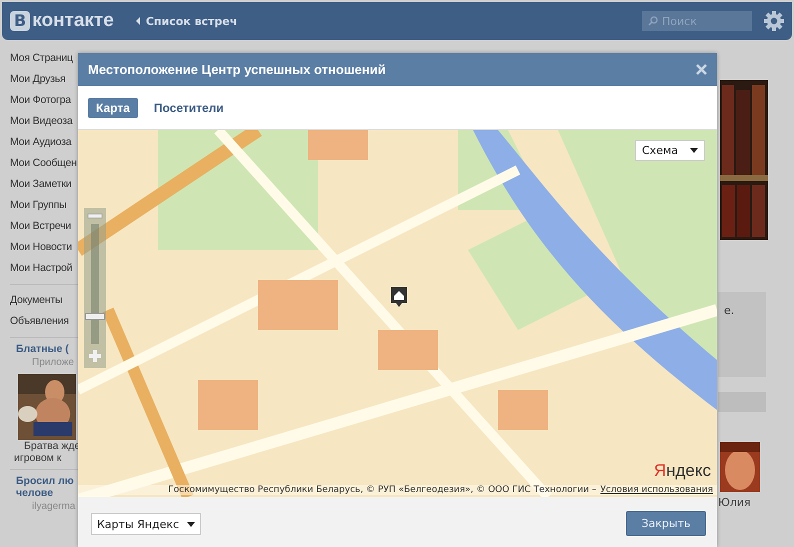  Describe the element at coordinates (95, 284) in the screenshot. I see `zoom-slider` at that location.